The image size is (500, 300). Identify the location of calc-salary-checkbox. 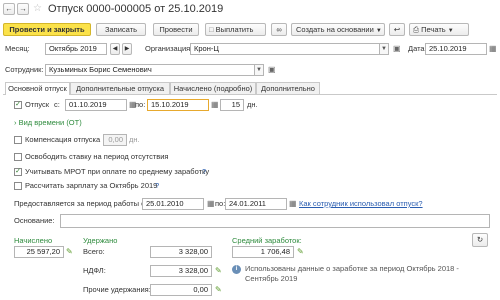
(18, 186).